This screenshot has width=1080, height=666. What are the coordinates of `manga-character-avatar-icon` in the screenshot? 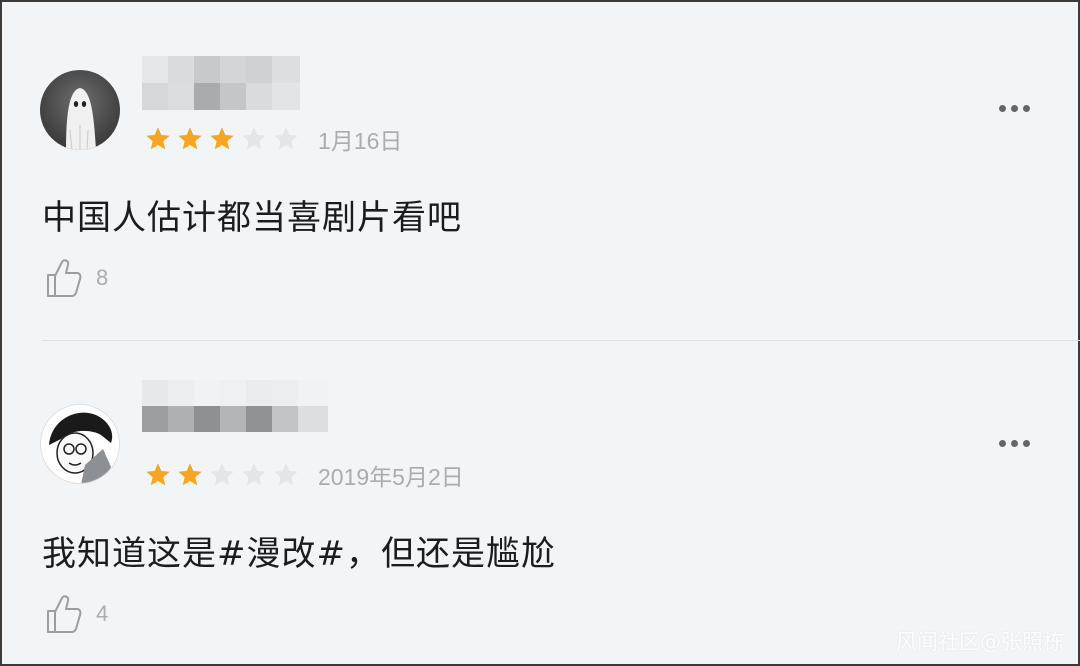 It's located at (80, 444).